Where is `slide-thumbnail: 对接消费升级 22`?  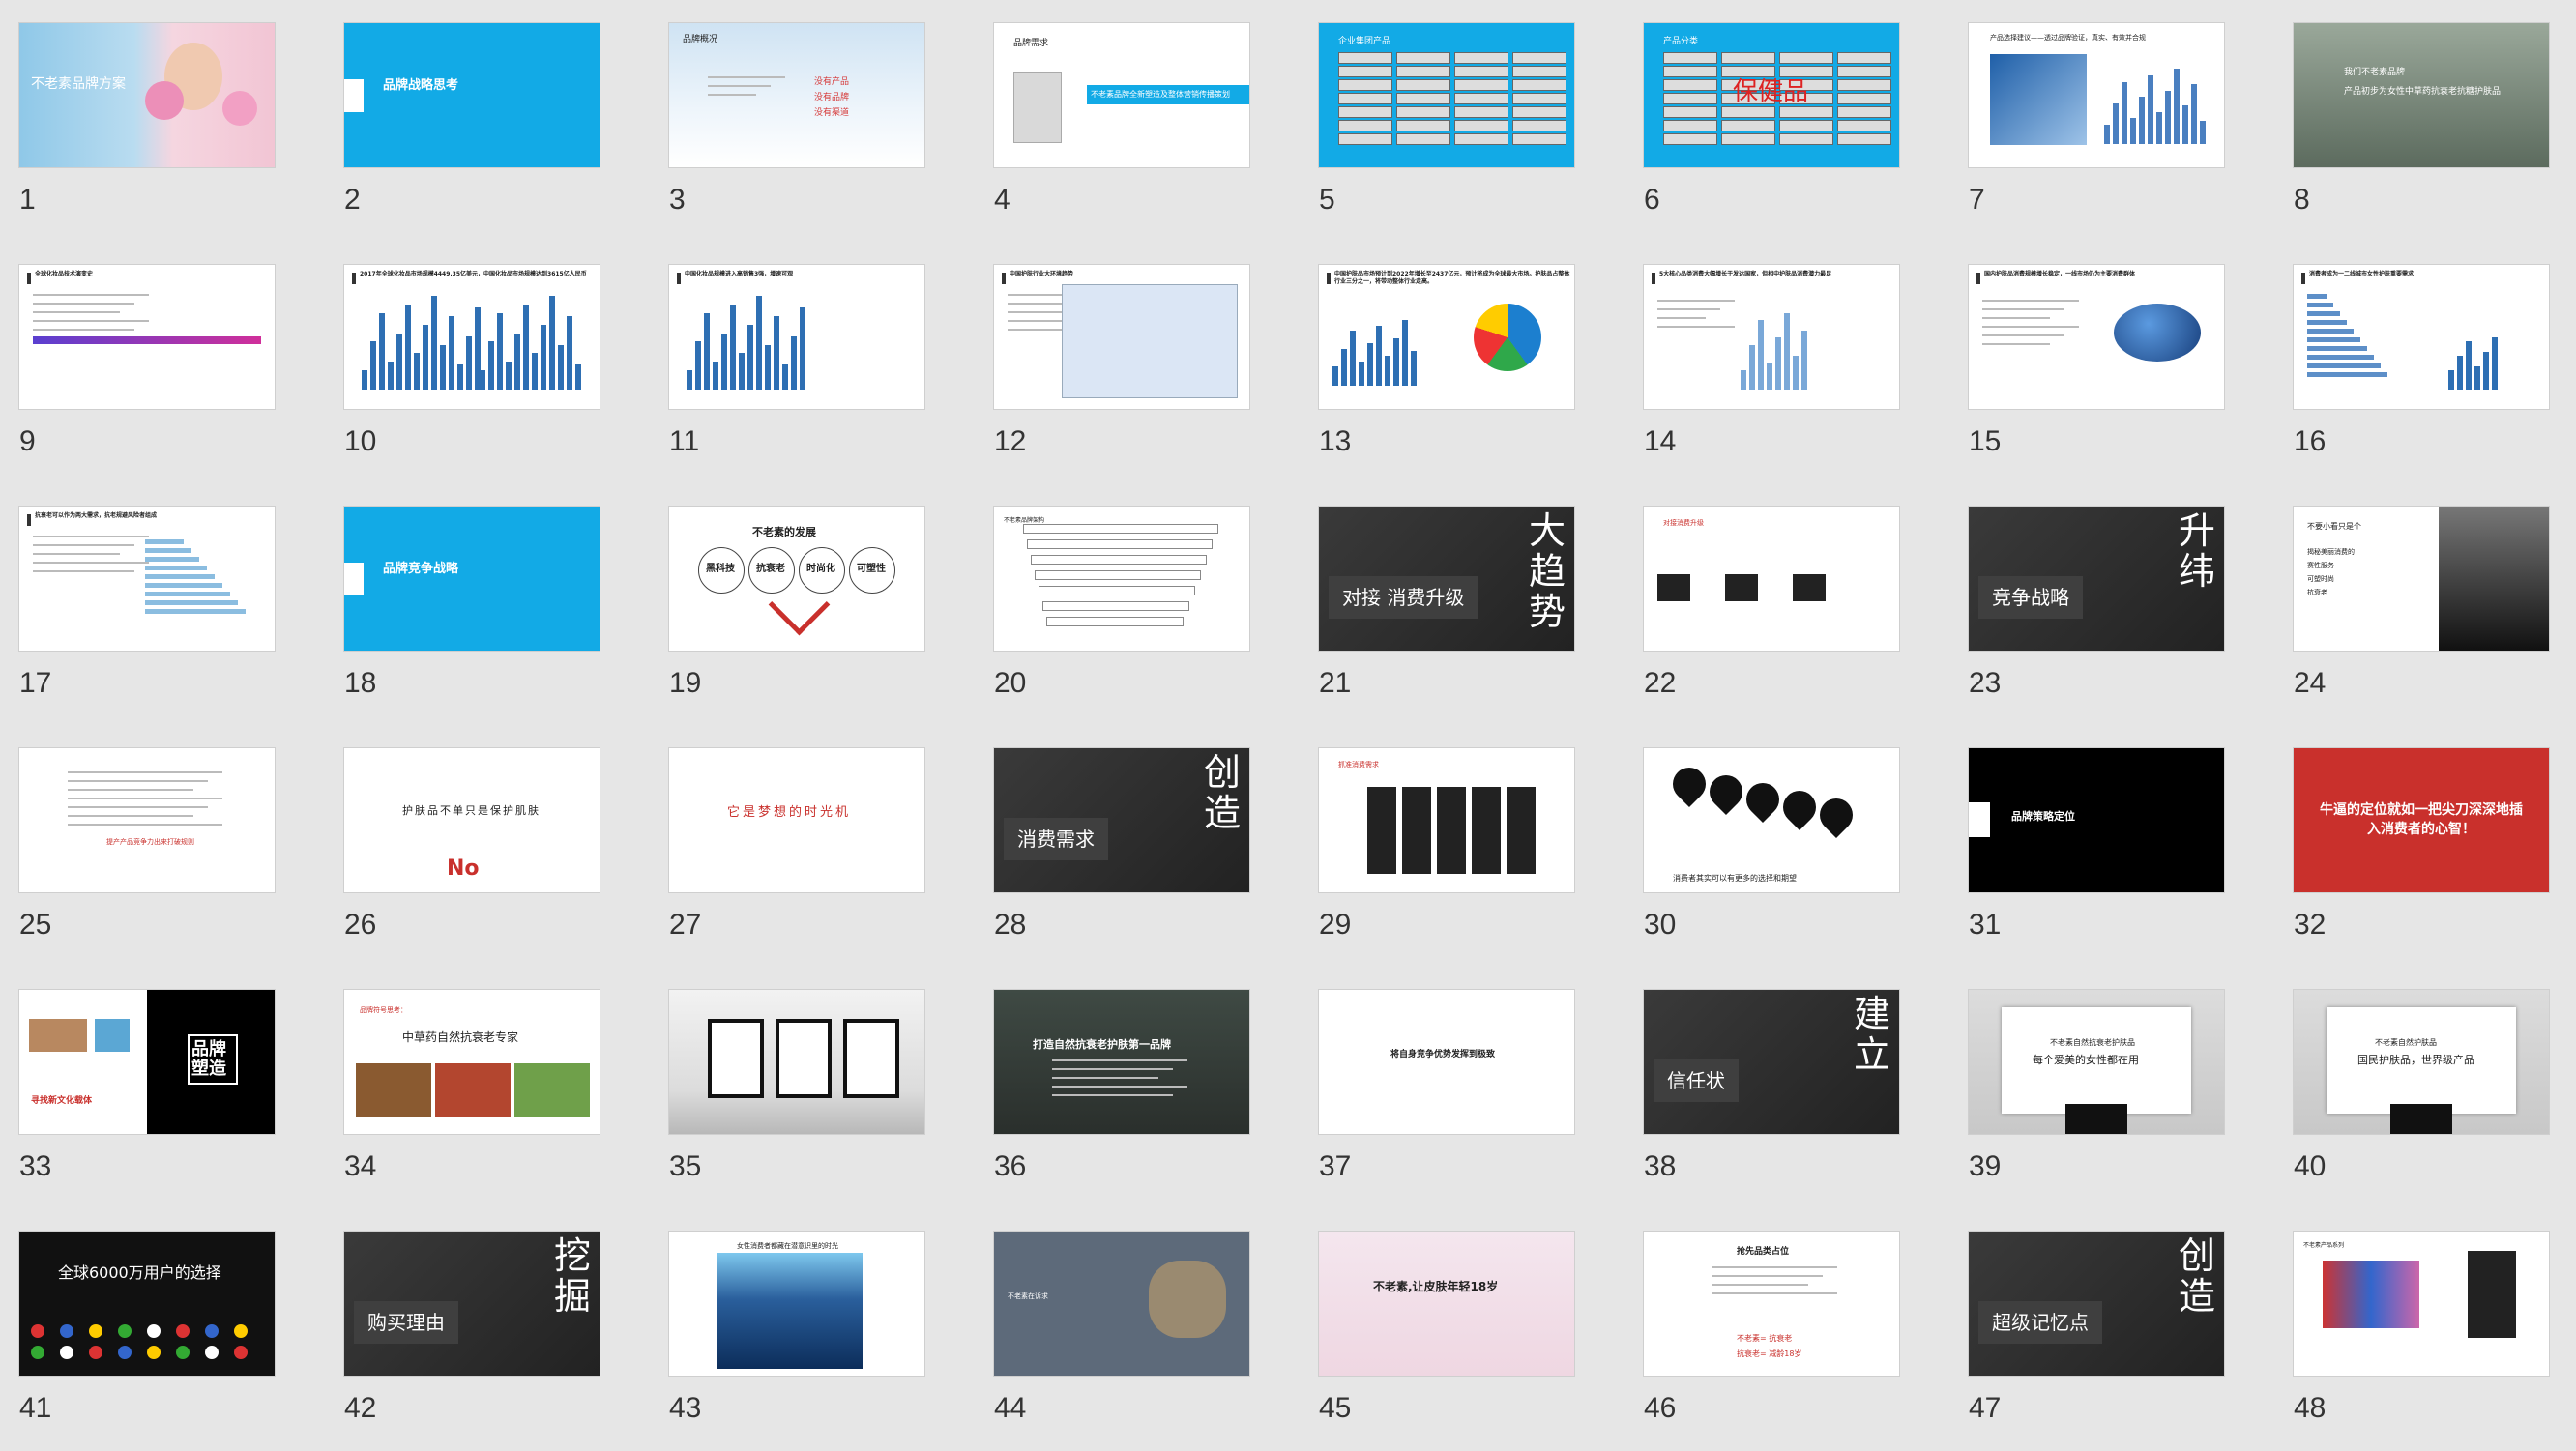 slide-thumbnail: 对接消费升级 22 is located at coordinates (1770, 599).